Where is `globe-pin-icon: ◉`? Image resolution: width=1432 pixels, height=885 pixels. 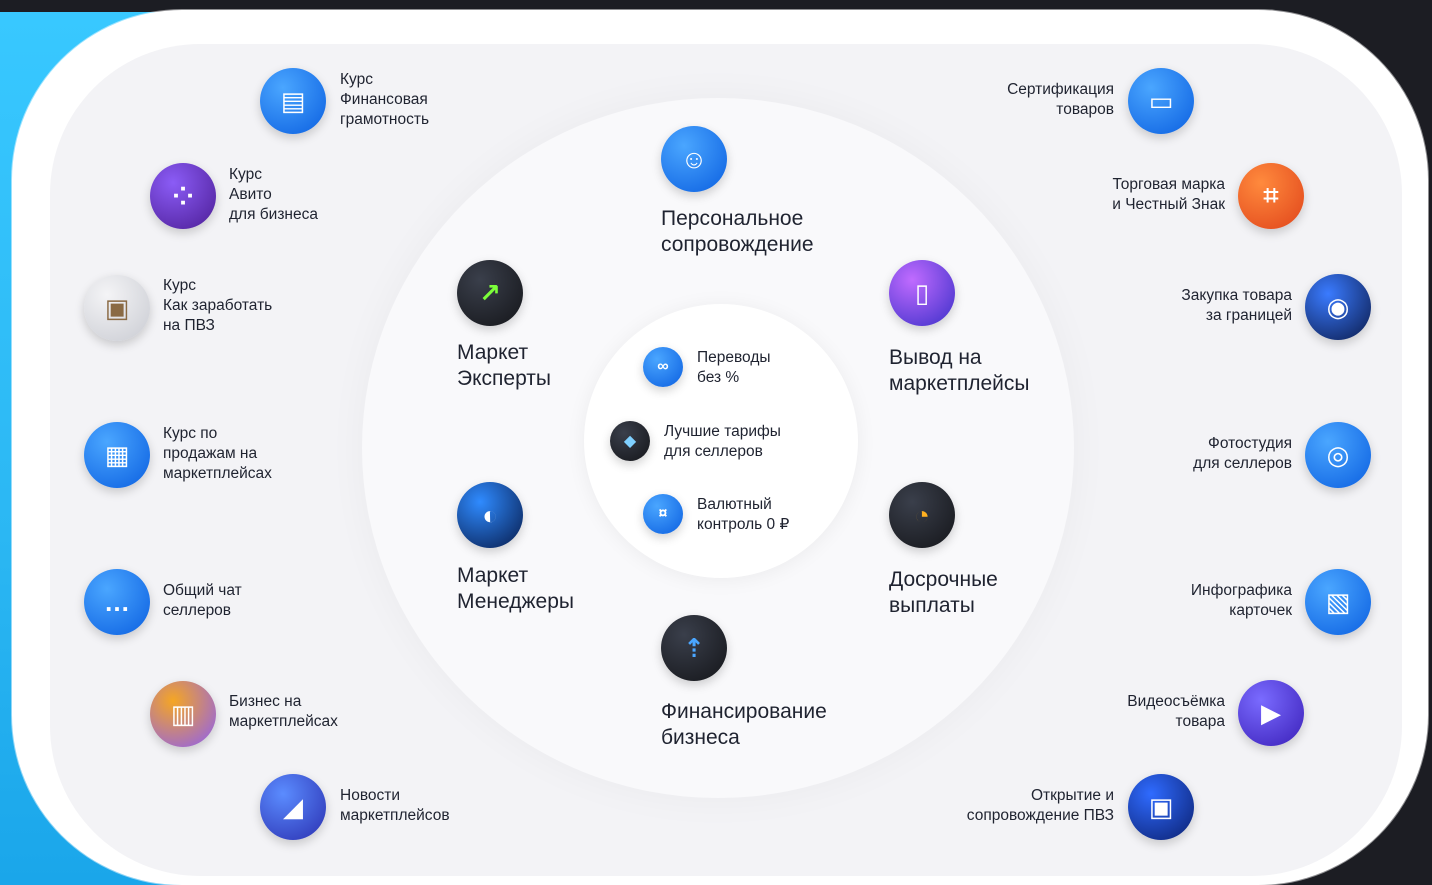 globe-pin-icon: ◉ is located at coordinates (1338, 307).